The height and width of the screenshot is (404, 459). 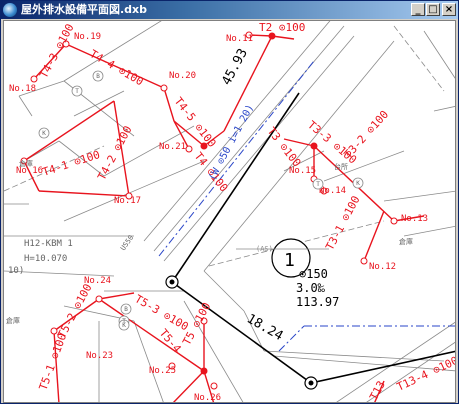 I want to click on annotation-kitchen-1: 倉庫, so click(x=26, y=163).